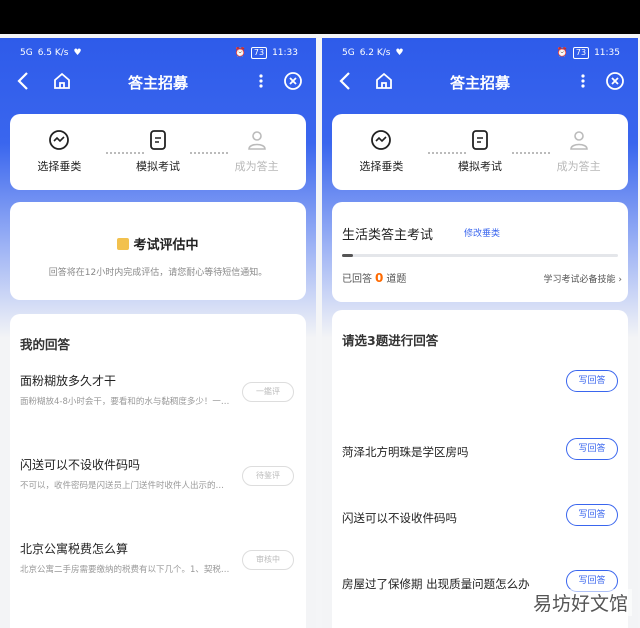 Image resolution: width=640 pixels, height=628 pixels. I want to click on chevron-right-icon: ›, so click(620, 280).